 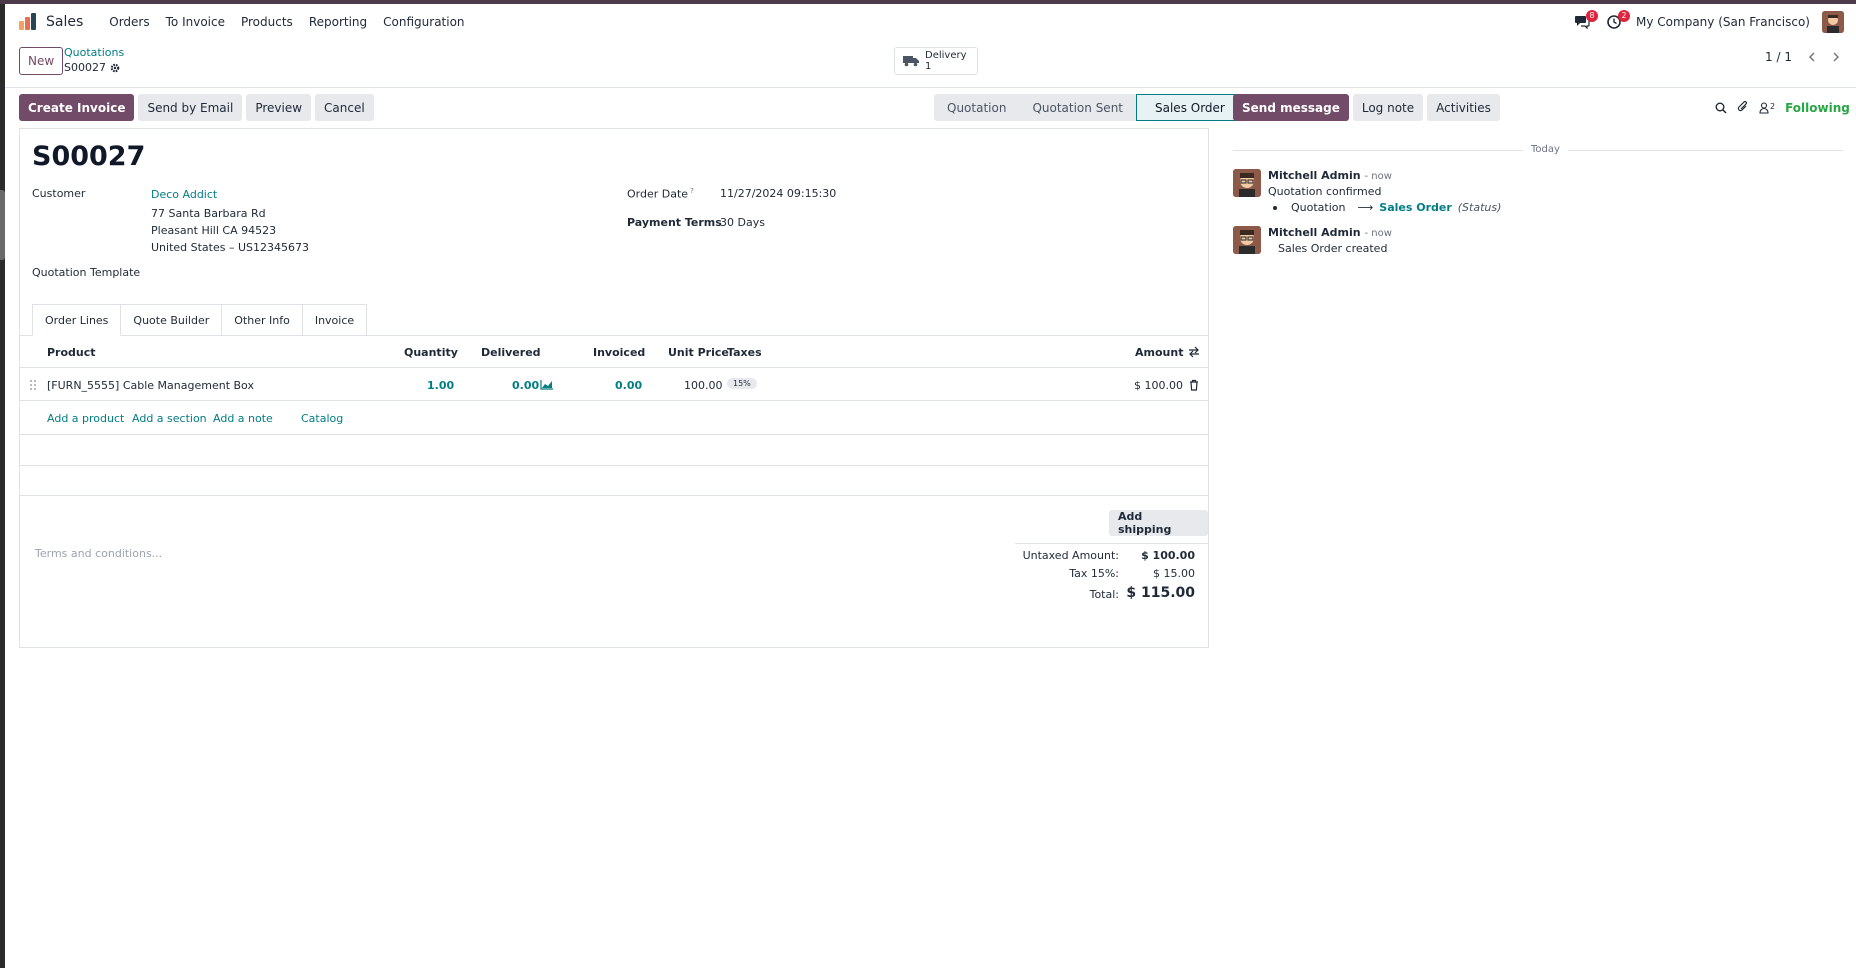 I want to click on forecast-chart-icon, so click(x=546, y=385).